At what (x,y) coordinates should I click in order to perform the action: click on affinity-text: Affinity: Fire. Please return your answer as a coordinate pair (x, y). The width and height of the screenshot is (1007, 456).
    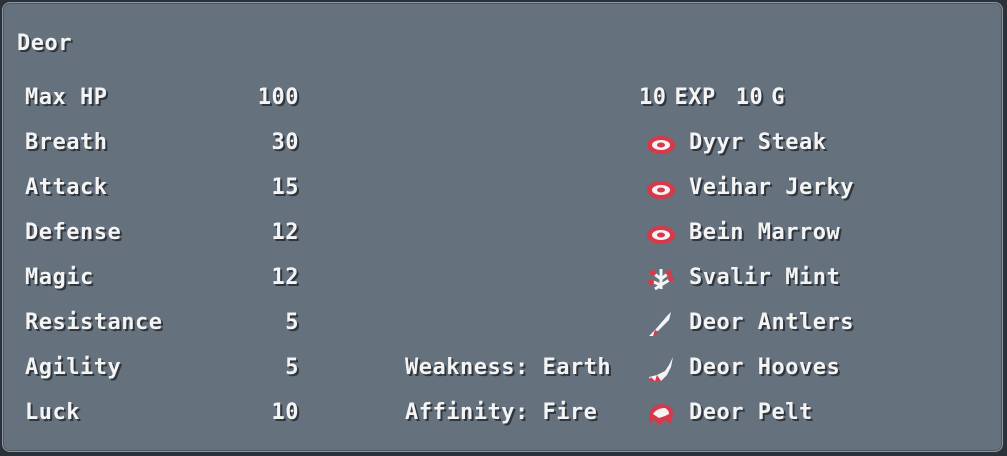
    Looking at the image, I should click on (501, 412).